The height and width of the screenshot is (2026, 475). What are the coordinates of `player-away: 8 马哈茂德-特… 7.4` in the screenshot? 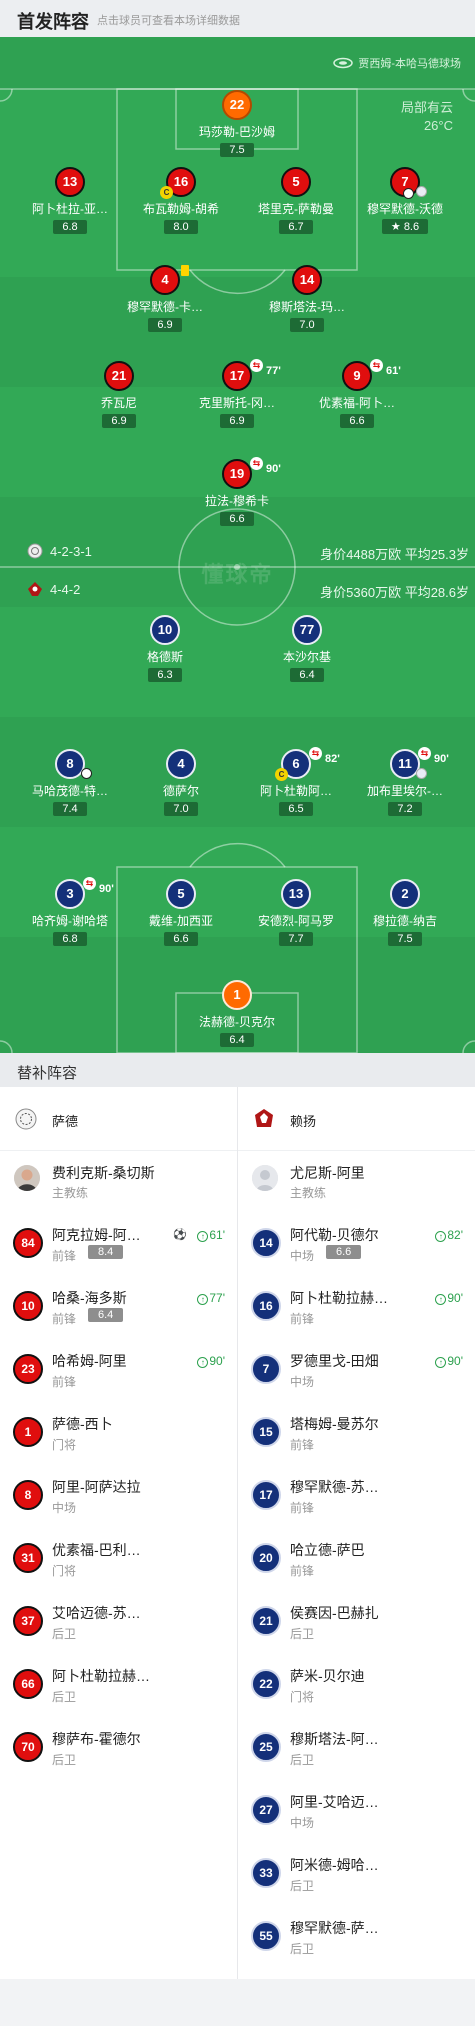 It's located at (70, 783).